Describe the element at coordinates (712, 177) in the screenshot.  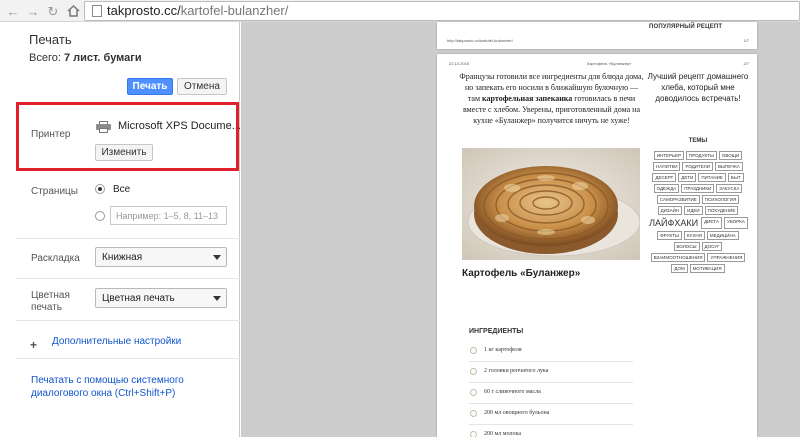
I see `tag-item: ПИТАНИЕ` at that location.